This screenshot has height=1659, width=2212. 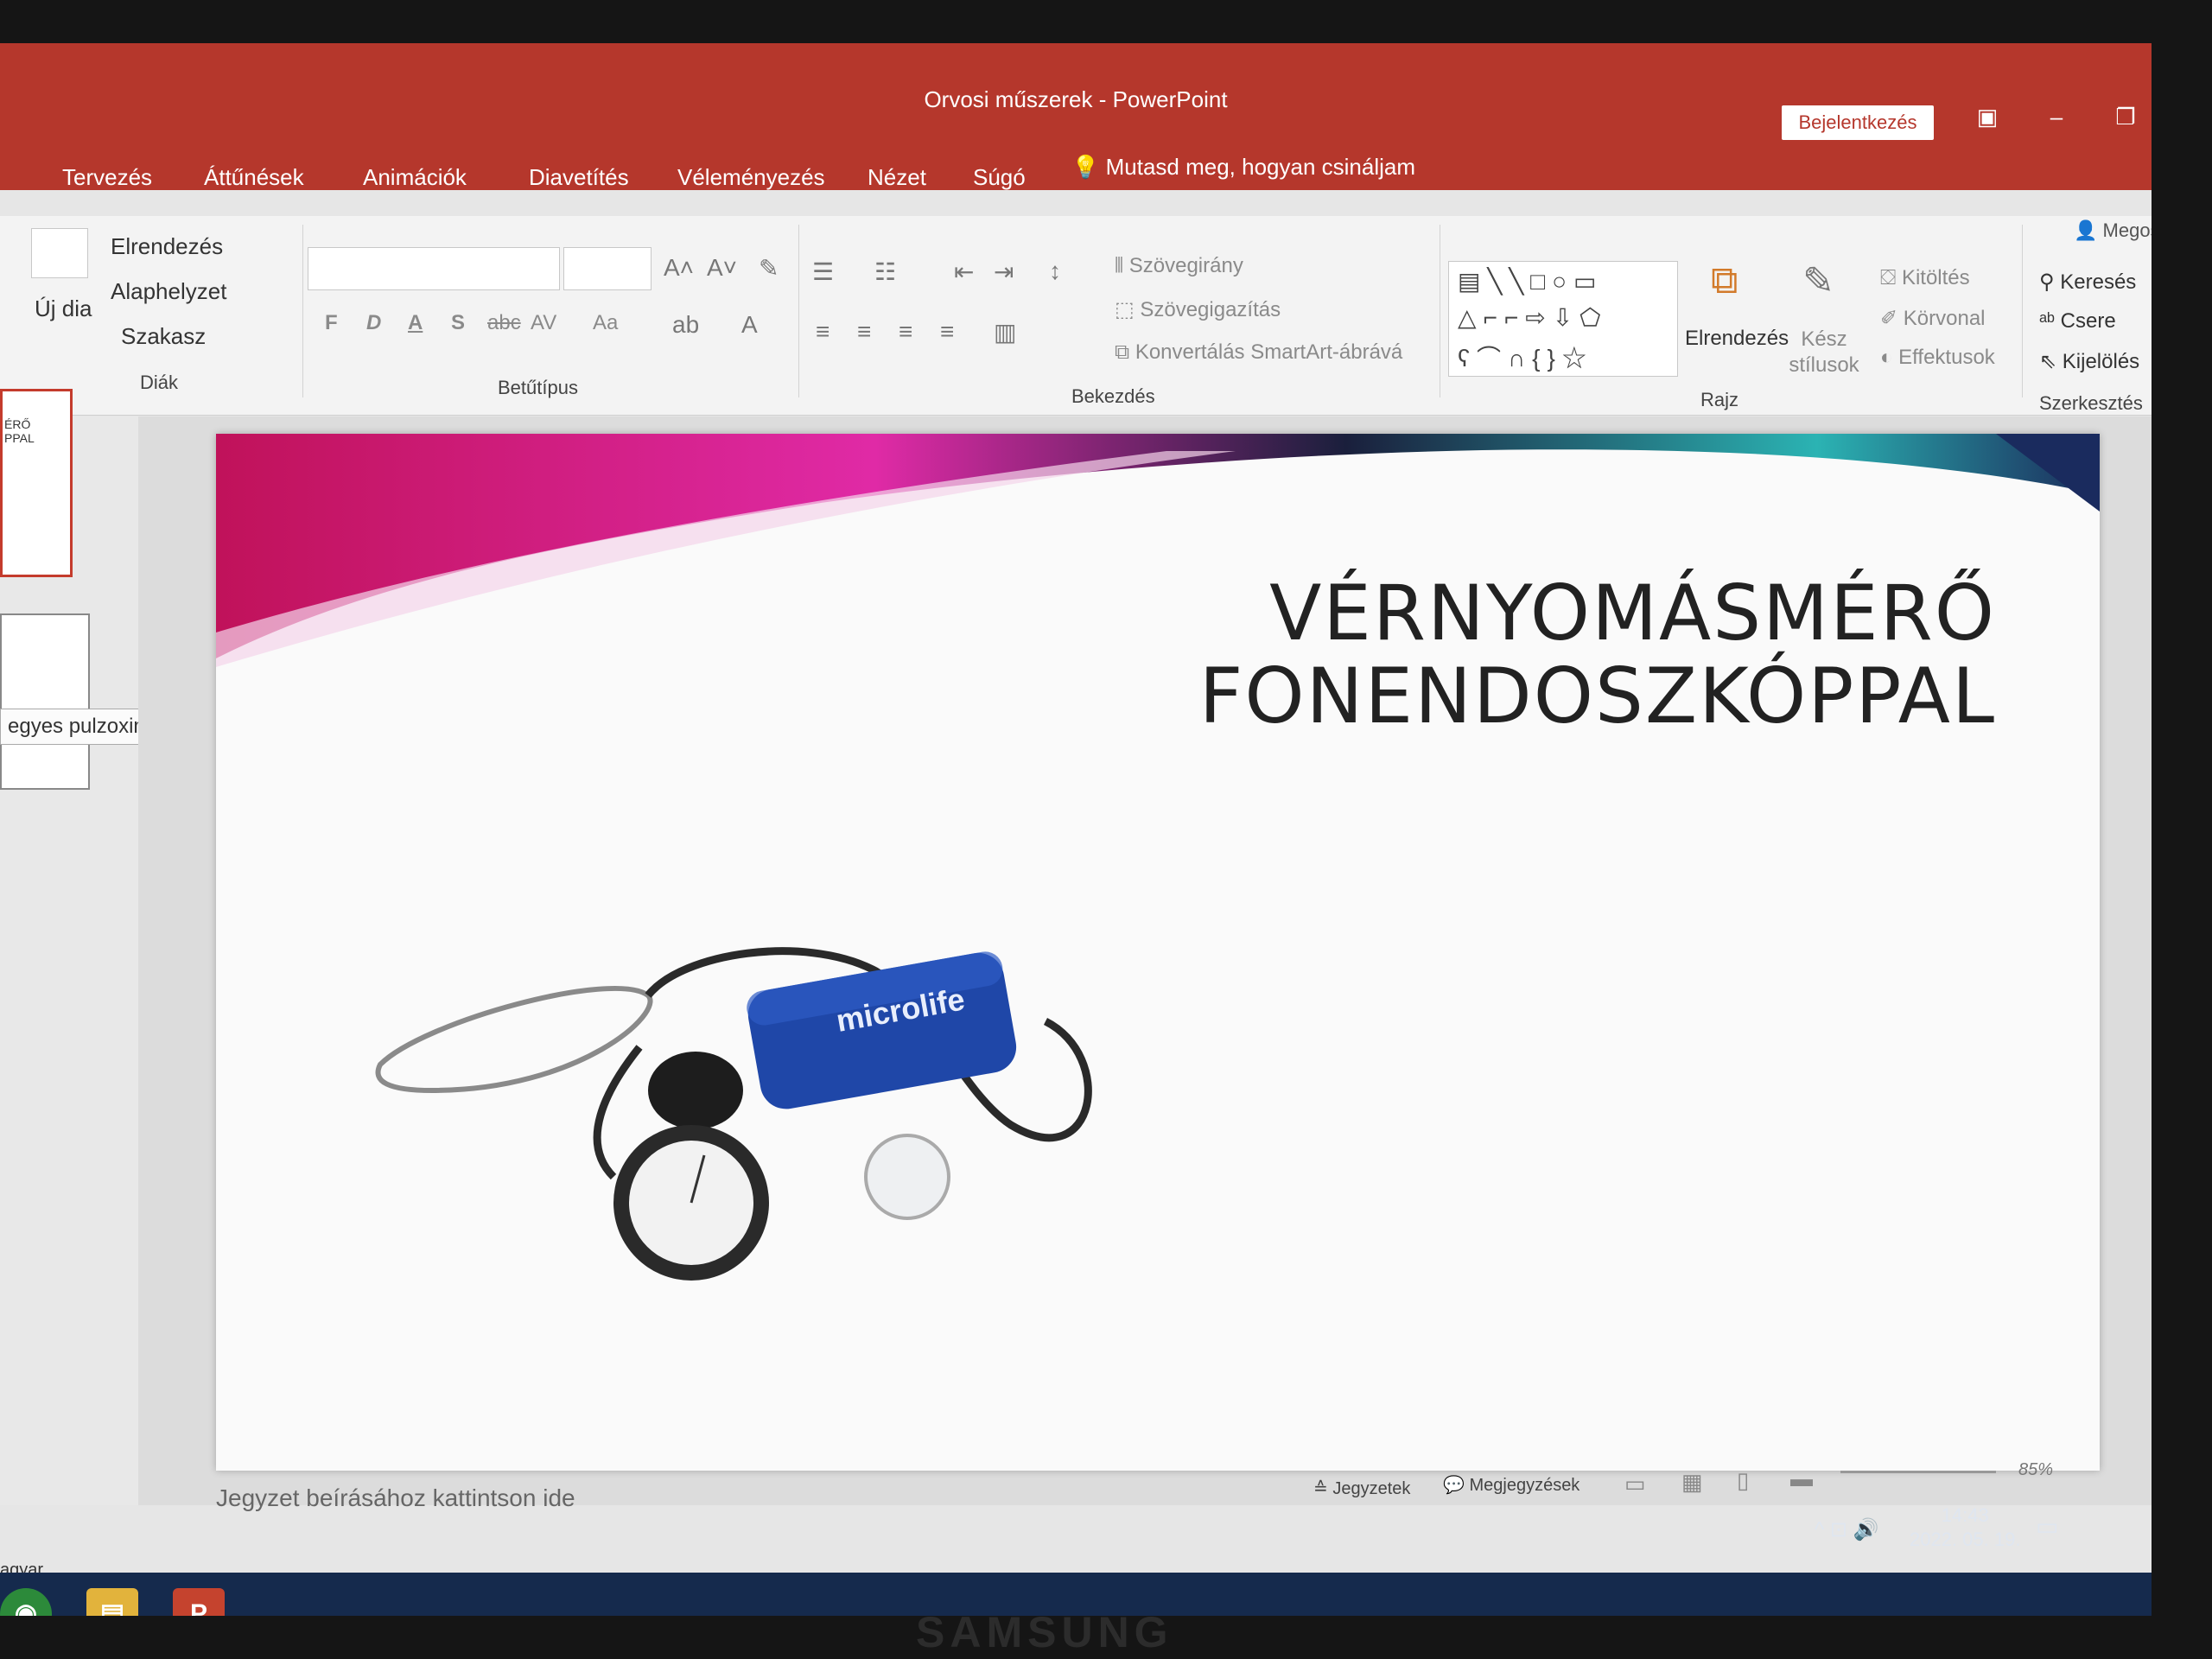 I want to click on smartart-icon: ⧉, so click(x=1125, y=352).